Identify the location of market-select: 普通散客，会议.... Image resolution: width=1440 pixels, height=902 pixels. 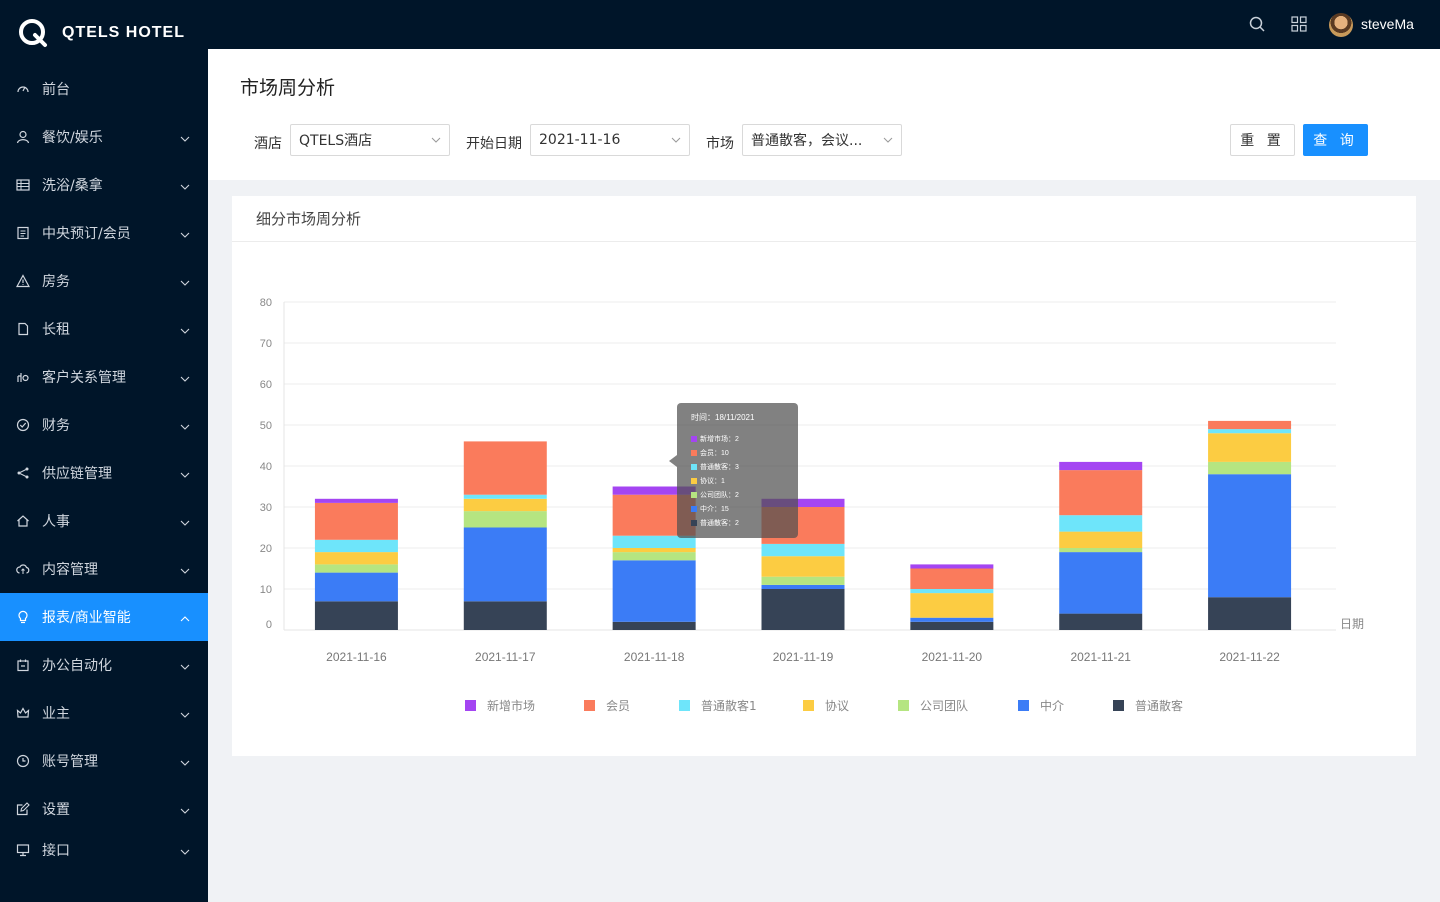
(822, 140).